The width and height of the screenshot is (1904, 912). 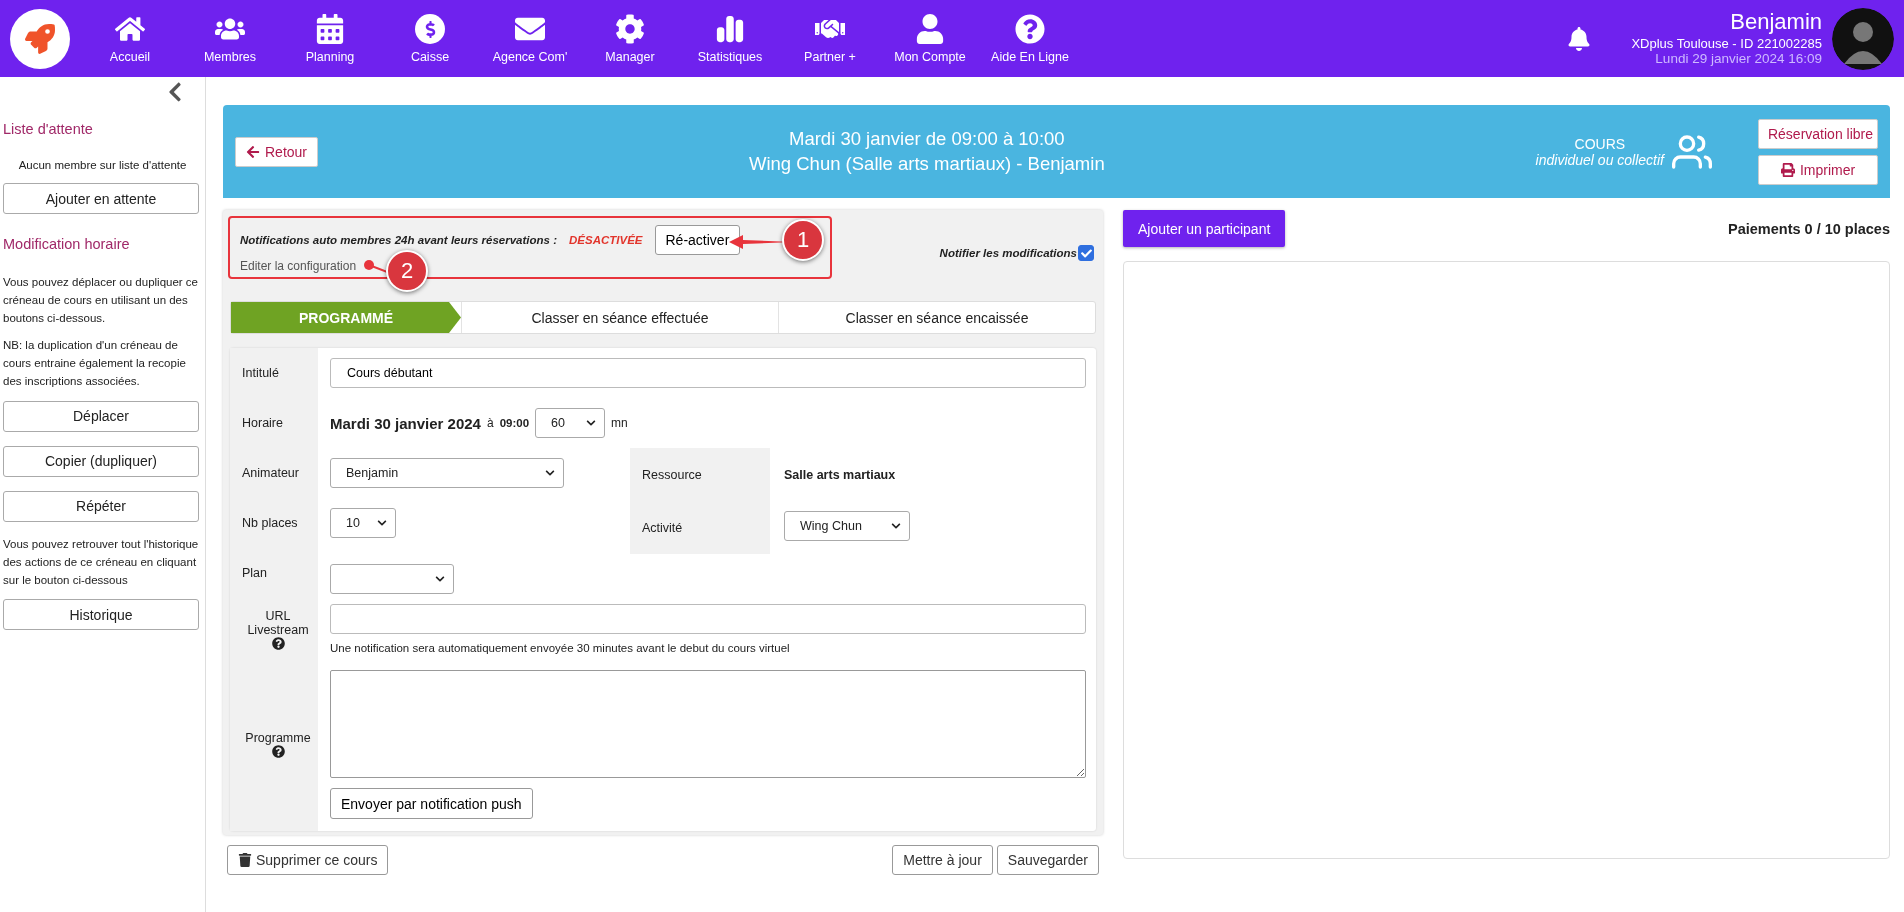 What do you see at coordinates (101, 562) in the screenshot?
I see `info-text: Vous pouvez retrouver tout l'historique des actions de ce créneau en cliquant sur le bouton ci-dessous` at bounding box center [101, 562].